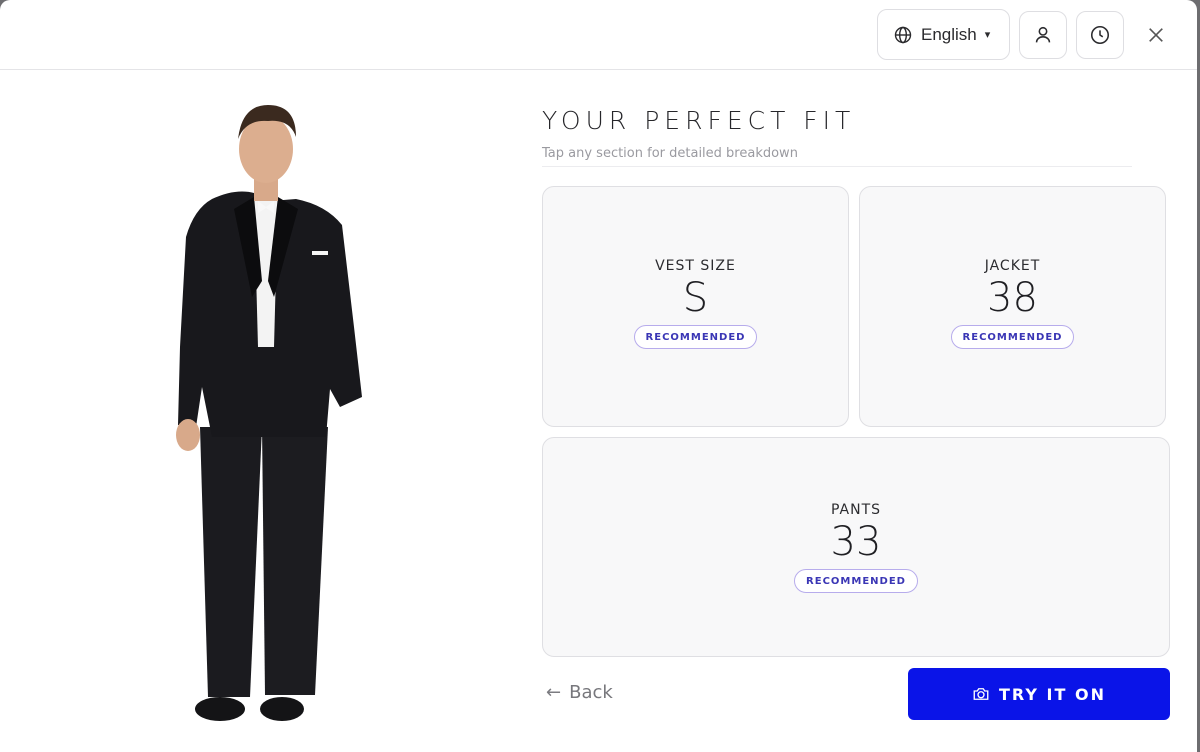 This screenshot has height=752, width=1200. Describe the element at coordinates (598, 35) in the screenshot. I see `top-bar: English ▾` at that location.